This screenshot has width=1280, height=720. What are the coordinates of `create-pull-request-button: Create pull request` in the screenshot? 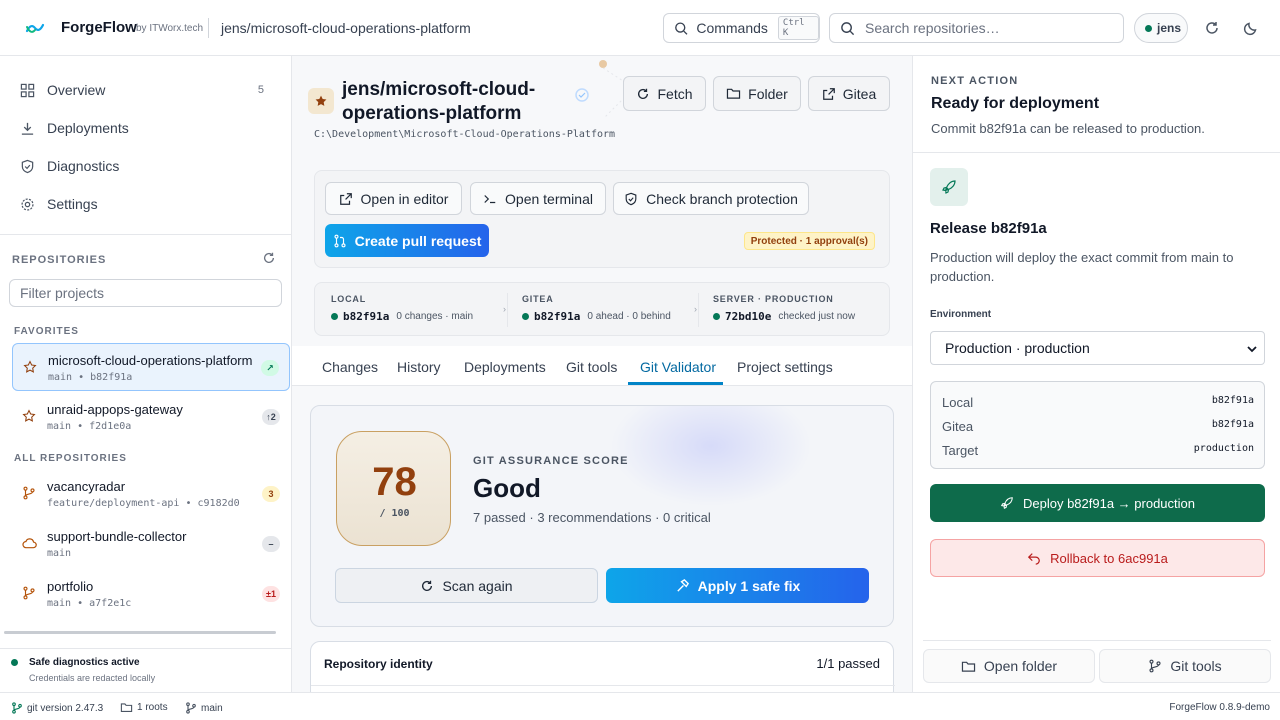 It's located at (407, 240).